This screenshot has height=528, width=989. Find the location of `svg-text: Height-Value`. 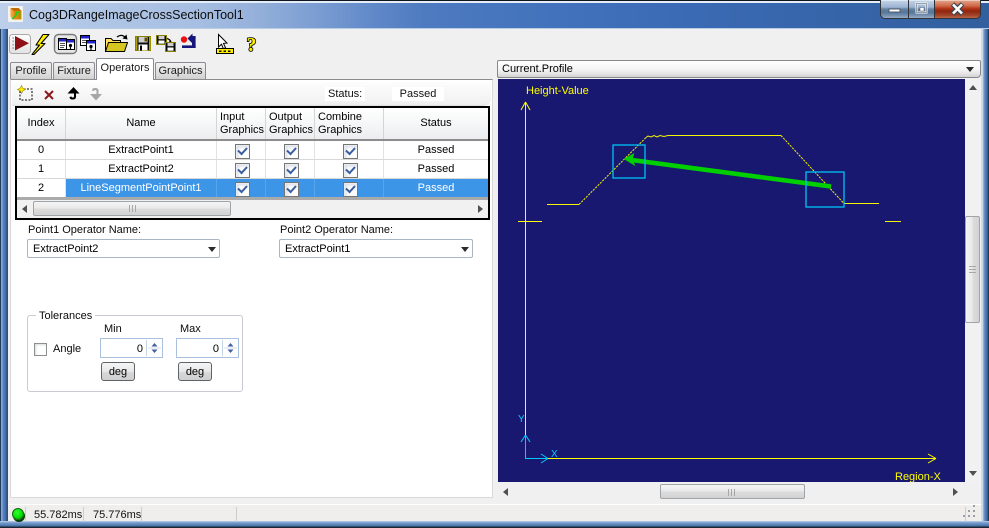

svg-text: Height-Value is located at coordinates (557, 91).